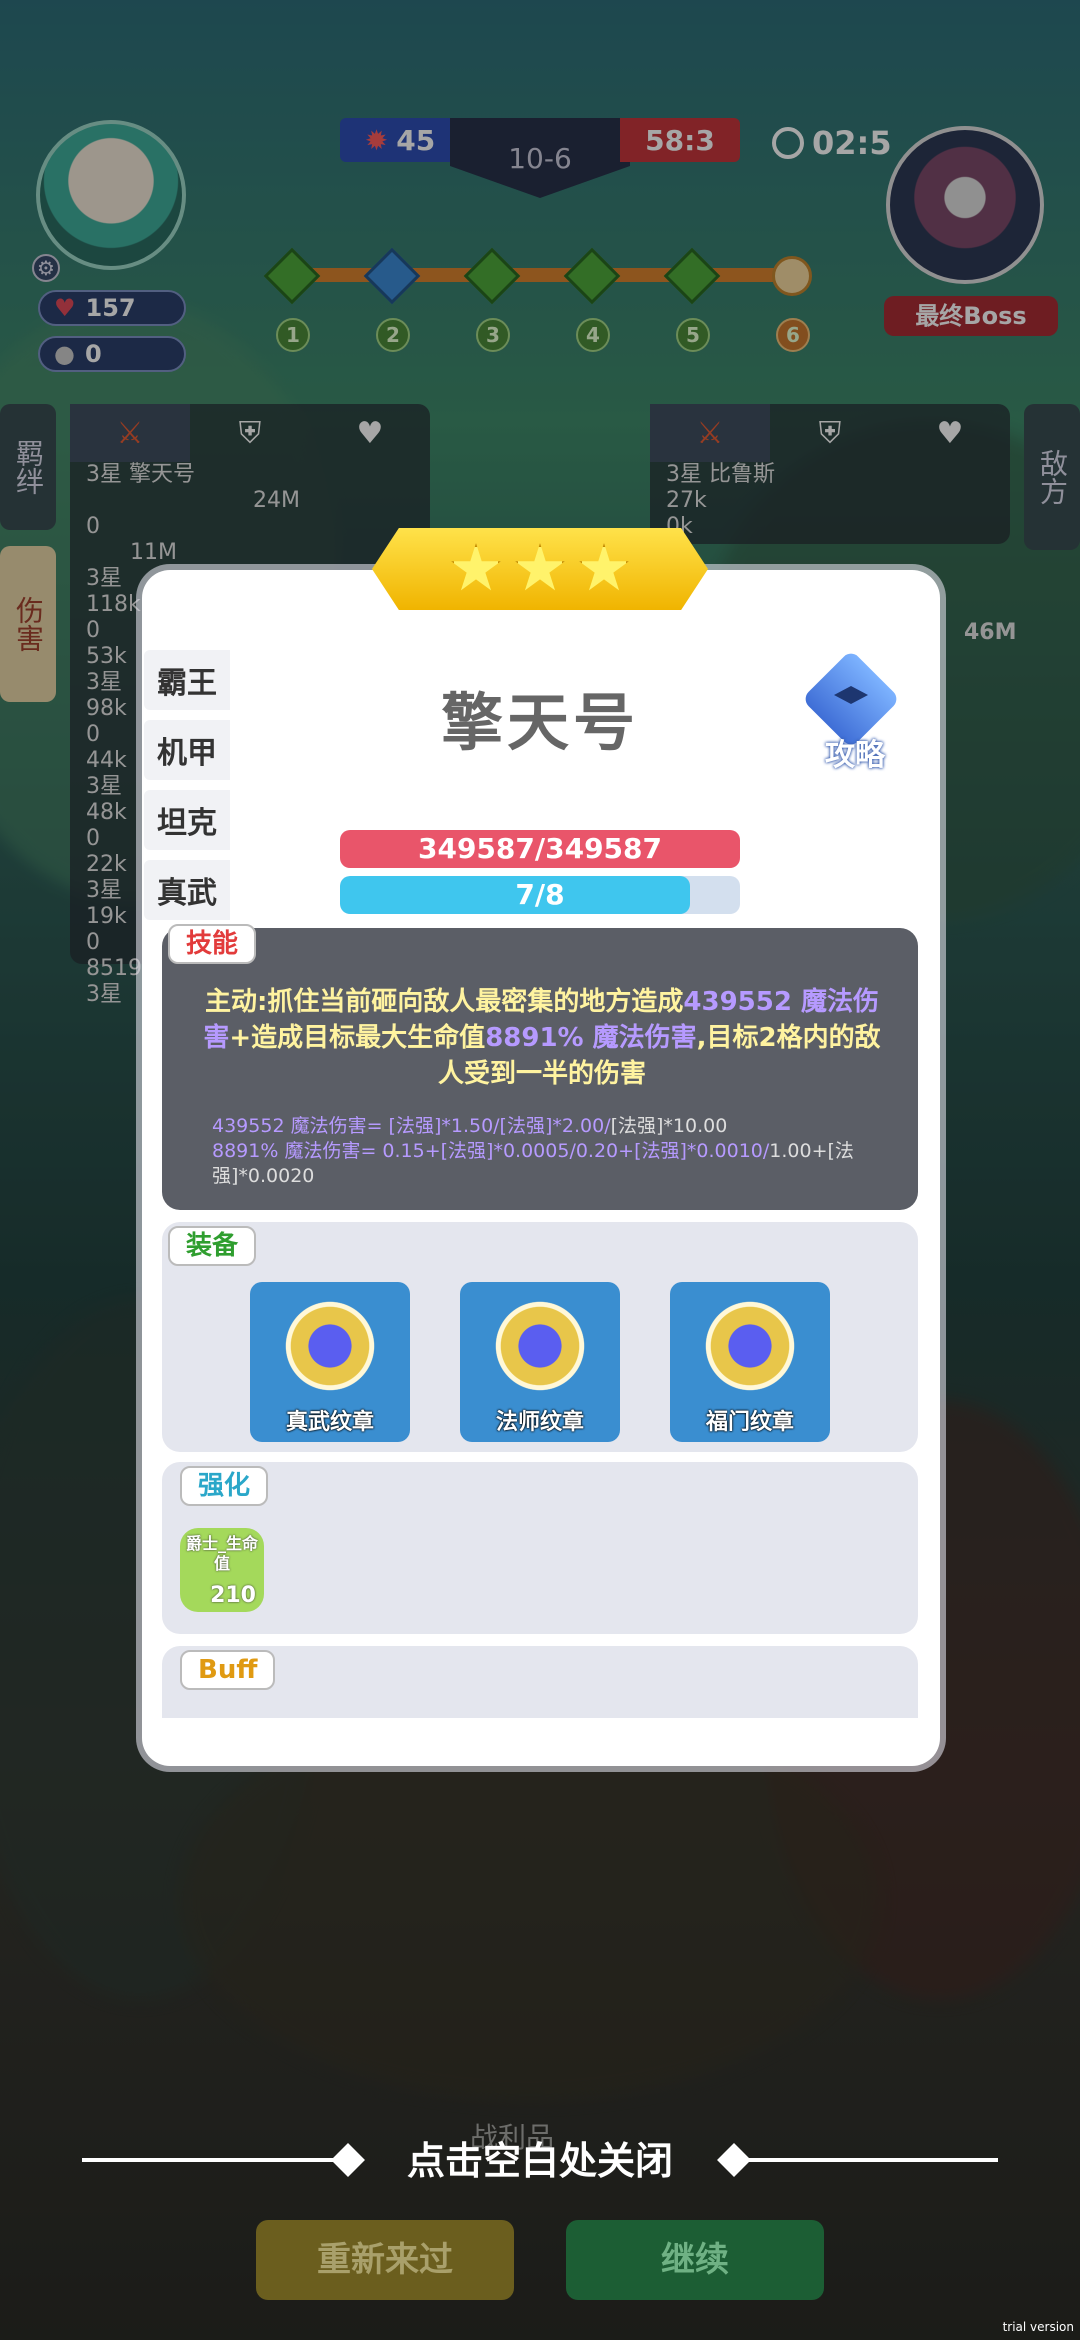 The image size is (1080, 2340). Describe the element at coordinates (187, 820) in the screenshot. I see `trait-item: 坦克` at that location.